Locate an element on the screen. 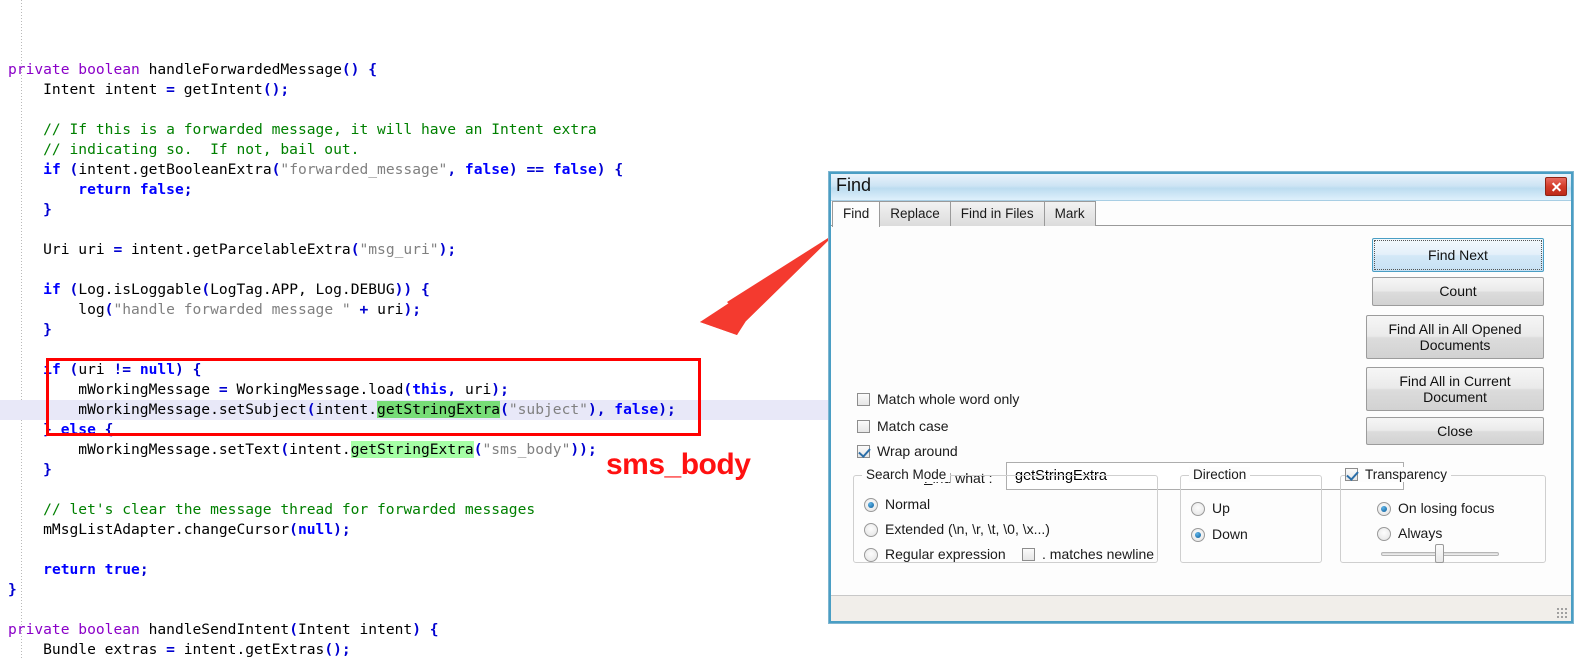  tab-mark: Mark is located at coordinates (1069, 213).